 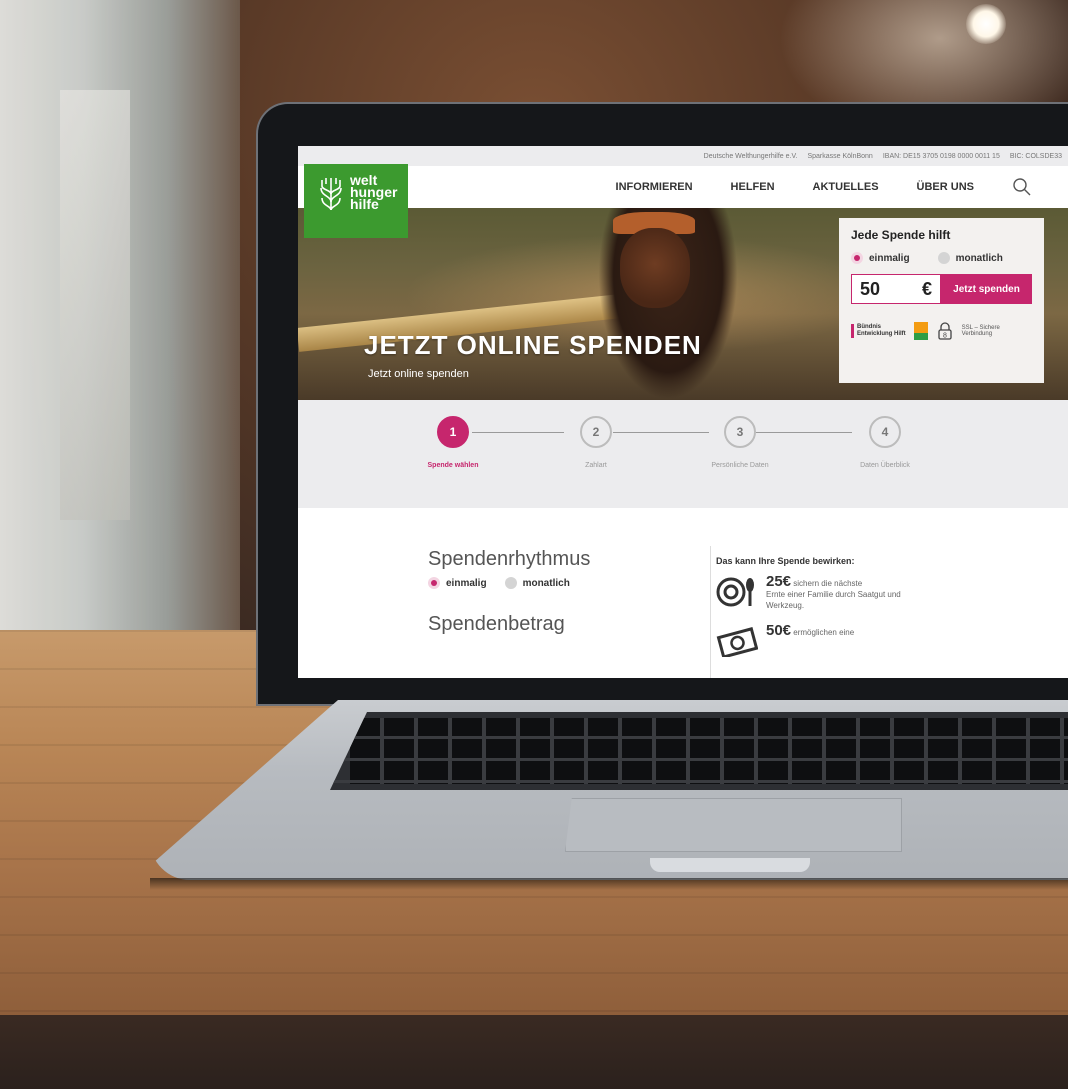 What do you see at coordinates (1022, 187) in the screenshot?
I see `search-icon` at bounding box center [1022, 187].